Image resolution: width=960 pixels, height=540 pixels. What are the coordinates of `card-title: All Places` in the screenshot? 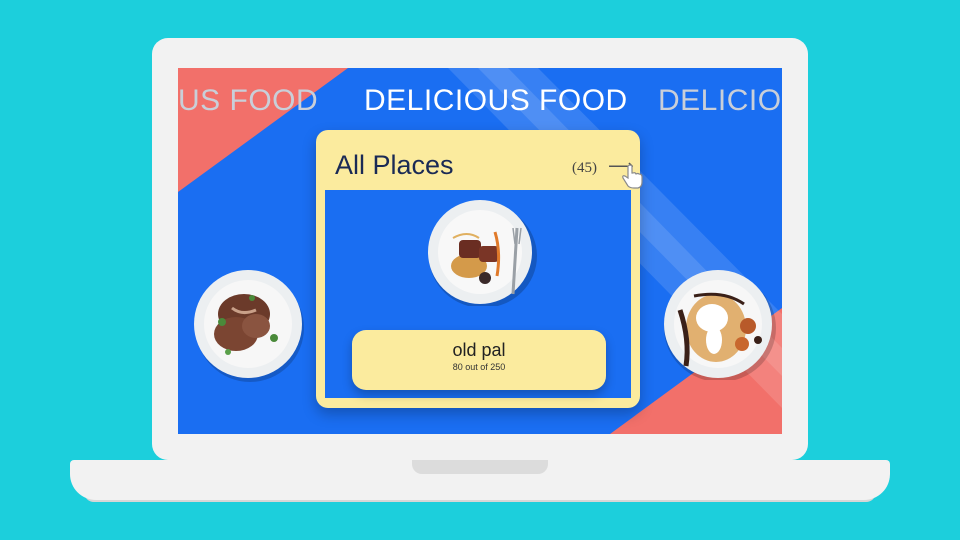 It's located at (394, 165).